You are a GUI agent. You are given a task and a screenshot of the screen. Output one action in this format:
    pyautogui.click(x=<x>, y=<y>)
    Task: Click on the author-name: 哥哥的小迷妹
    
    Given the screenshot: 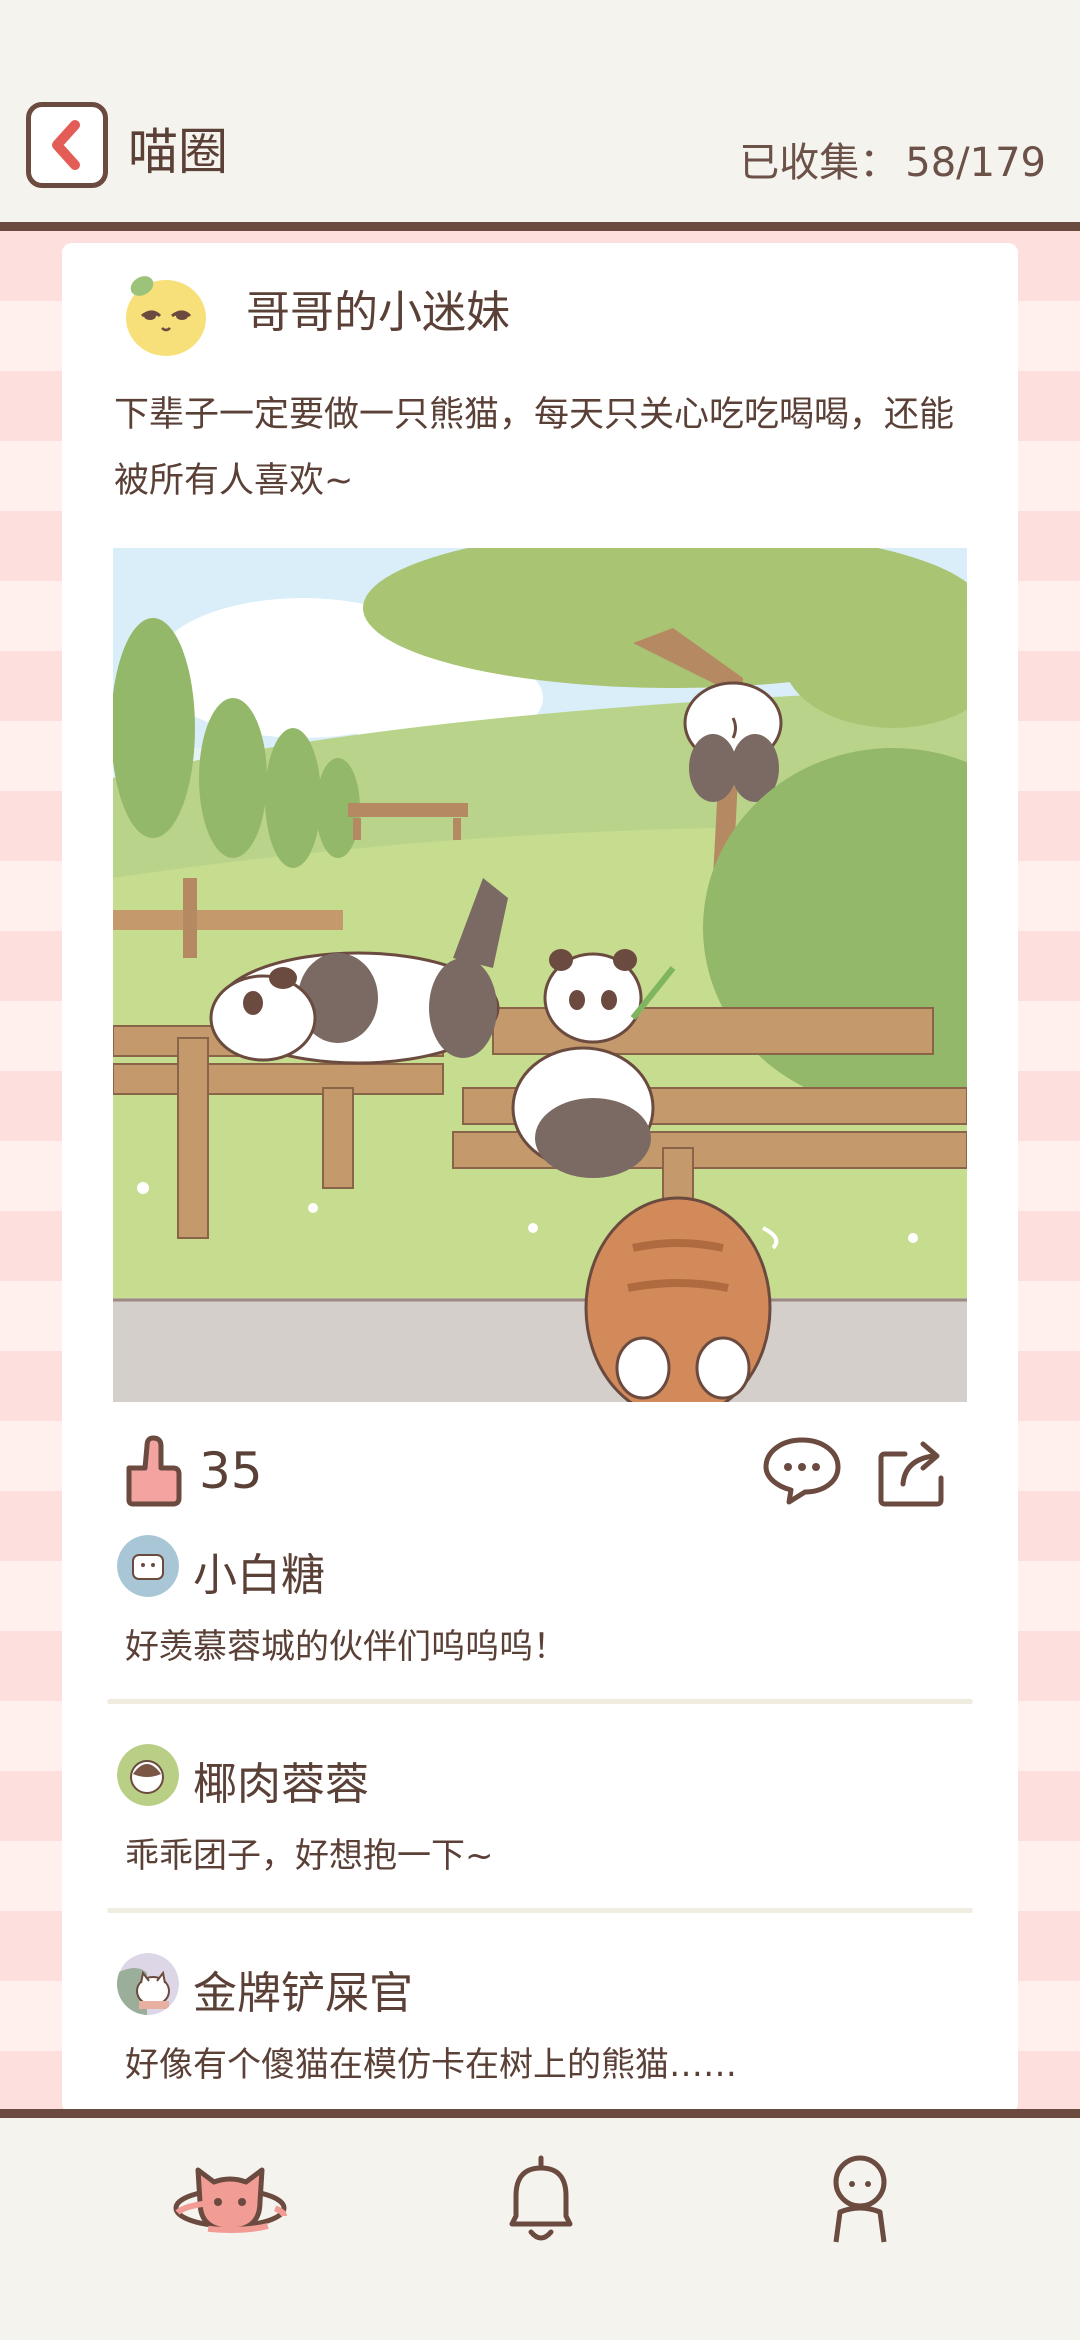 What is the action you would take?
    pyautogui.click(x=378, y=308)
    